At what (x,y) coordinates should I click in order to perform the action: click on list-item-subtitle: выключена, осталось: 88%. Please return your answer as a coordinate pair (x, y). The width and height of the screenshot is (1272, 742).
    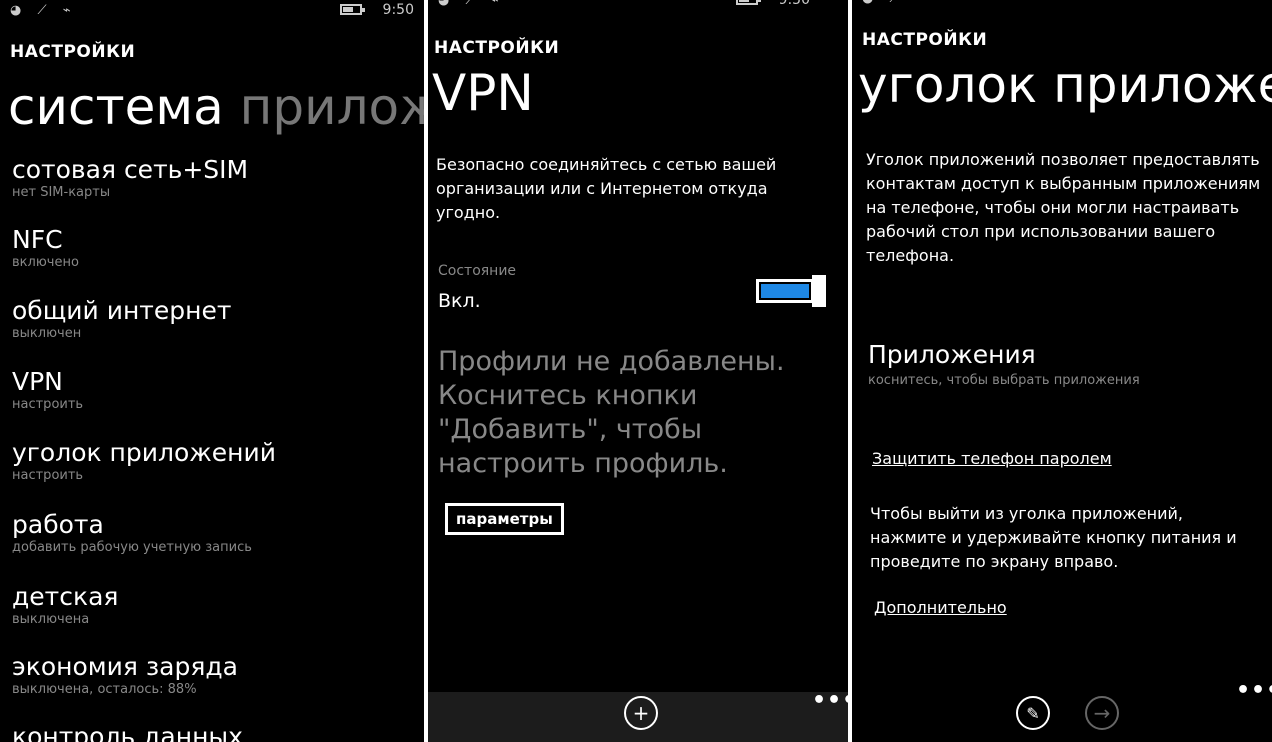
    Looking at the image, I should click on (104, 689).